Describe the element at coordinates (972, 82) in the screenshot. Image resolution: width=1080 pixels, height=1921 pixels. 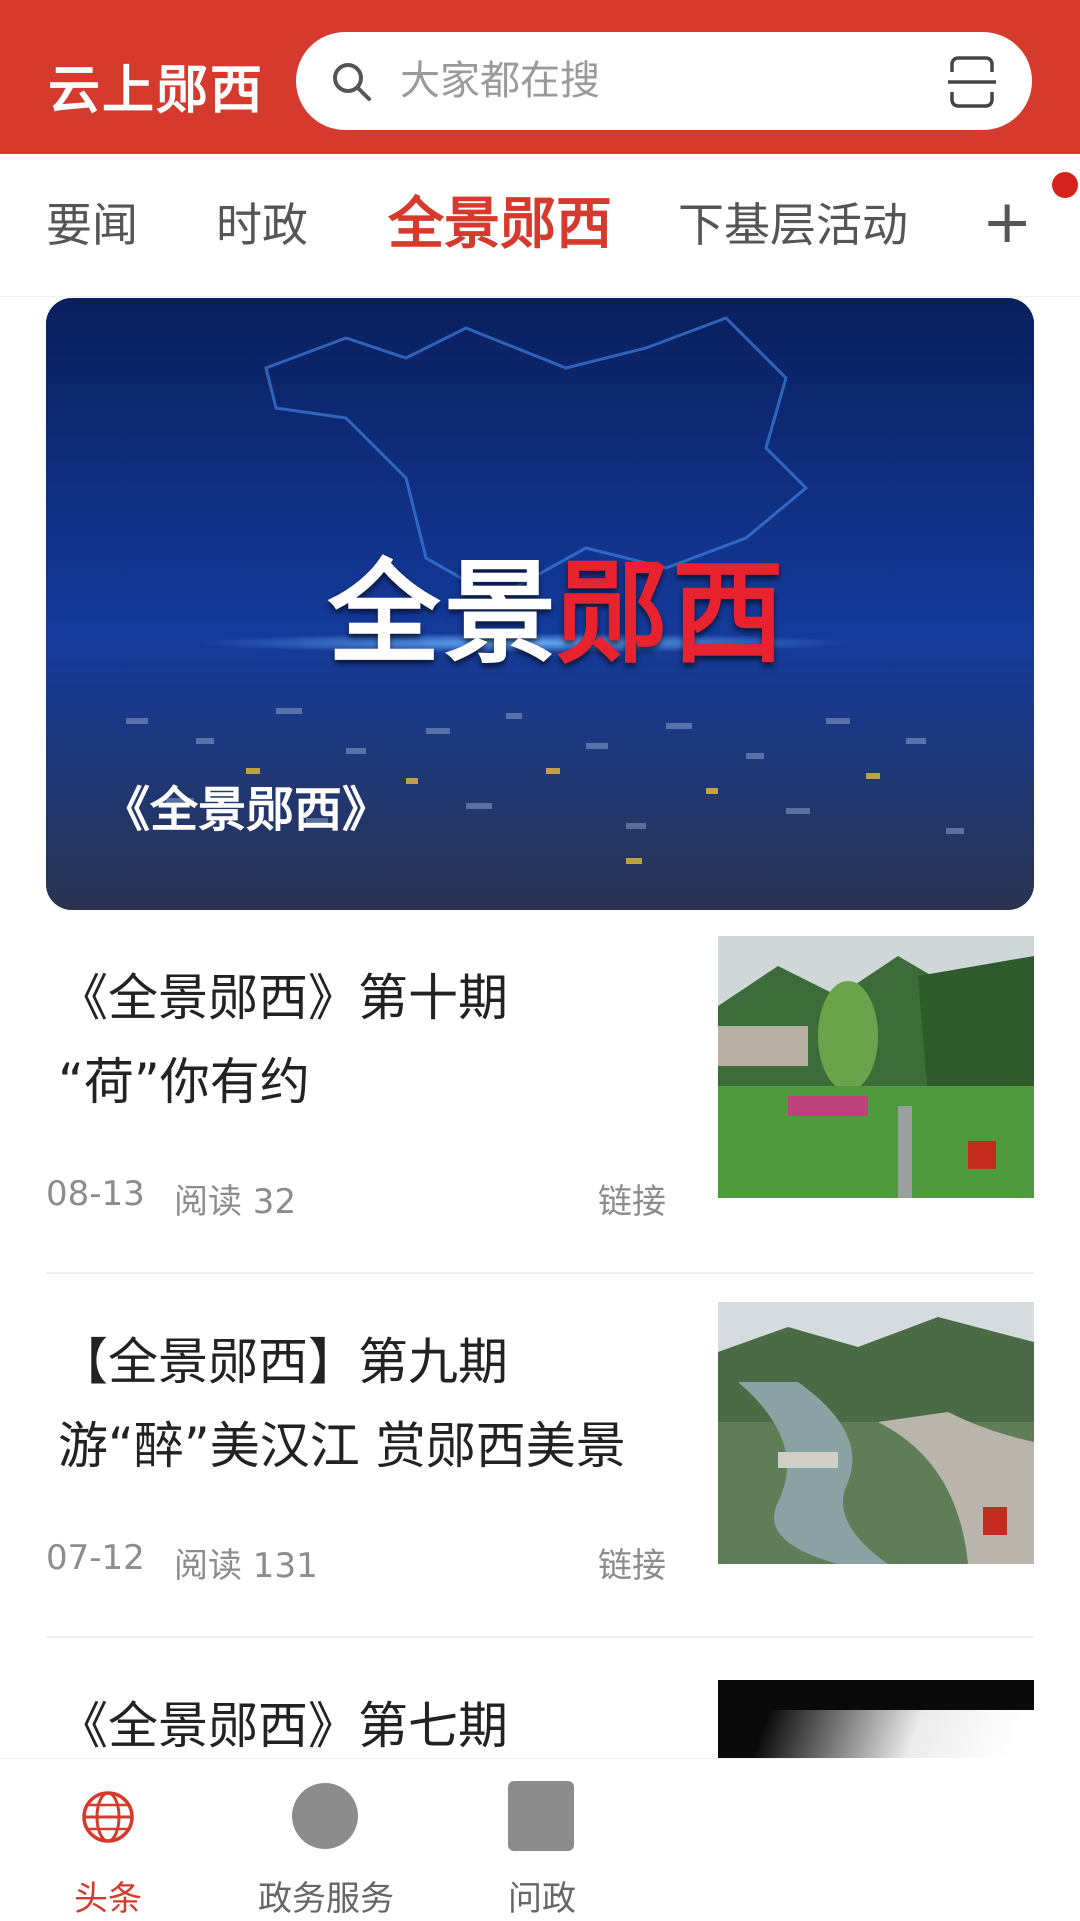
I see `scan-icon` at that location.